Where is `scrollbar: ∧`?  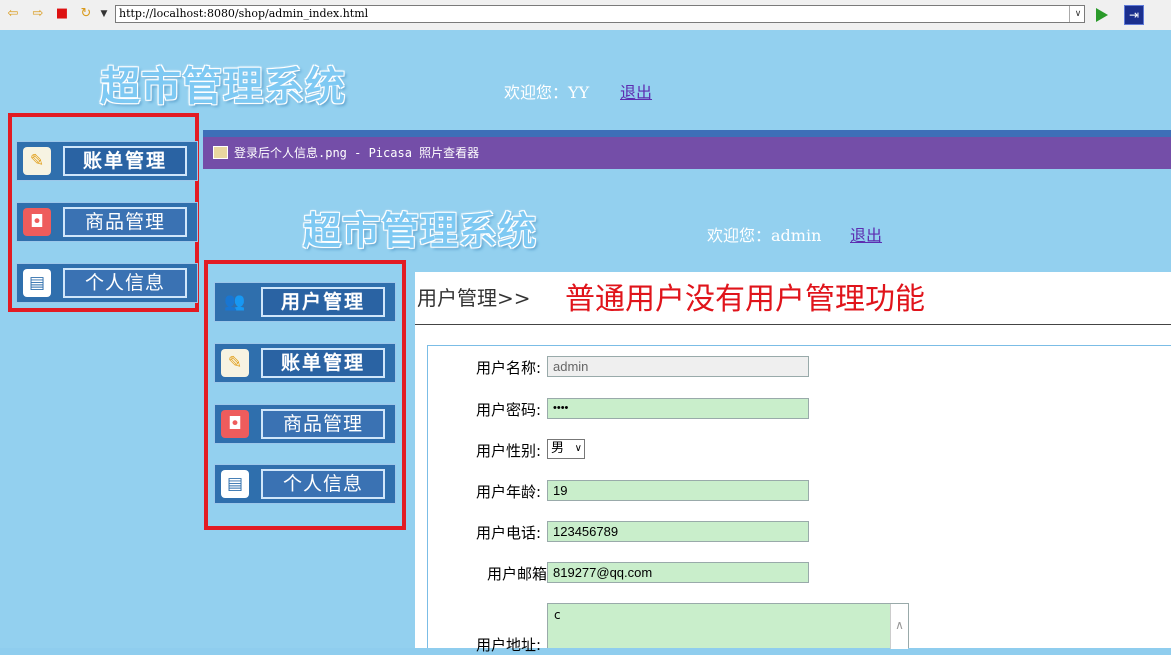 scrollbar: ∧ is located at coordinates (899, 626).